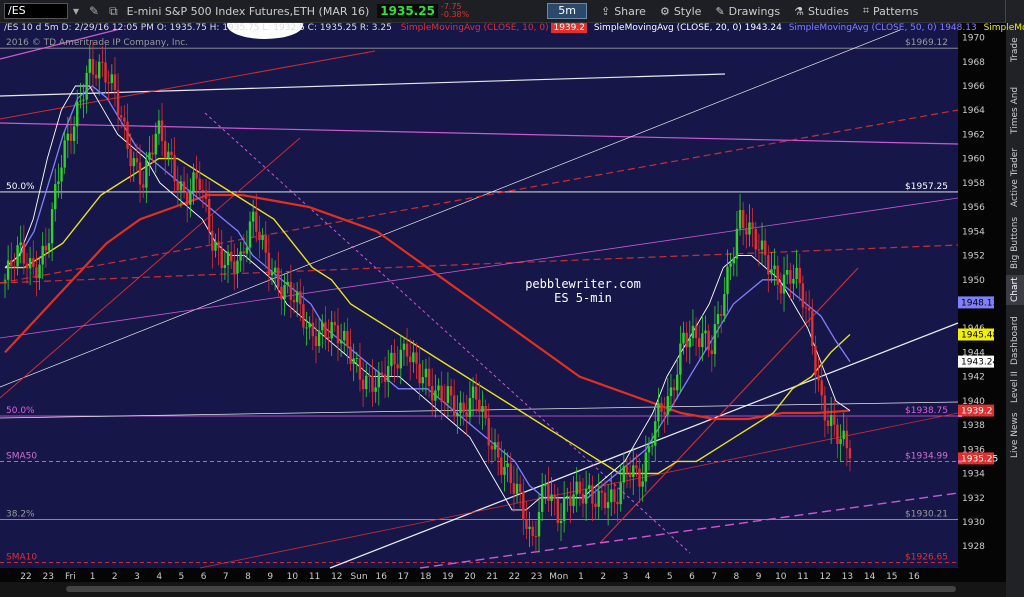  Describe the element at coordinates (567, 11) in the screenshot. I see `timeframe-button: 5m` at that location.